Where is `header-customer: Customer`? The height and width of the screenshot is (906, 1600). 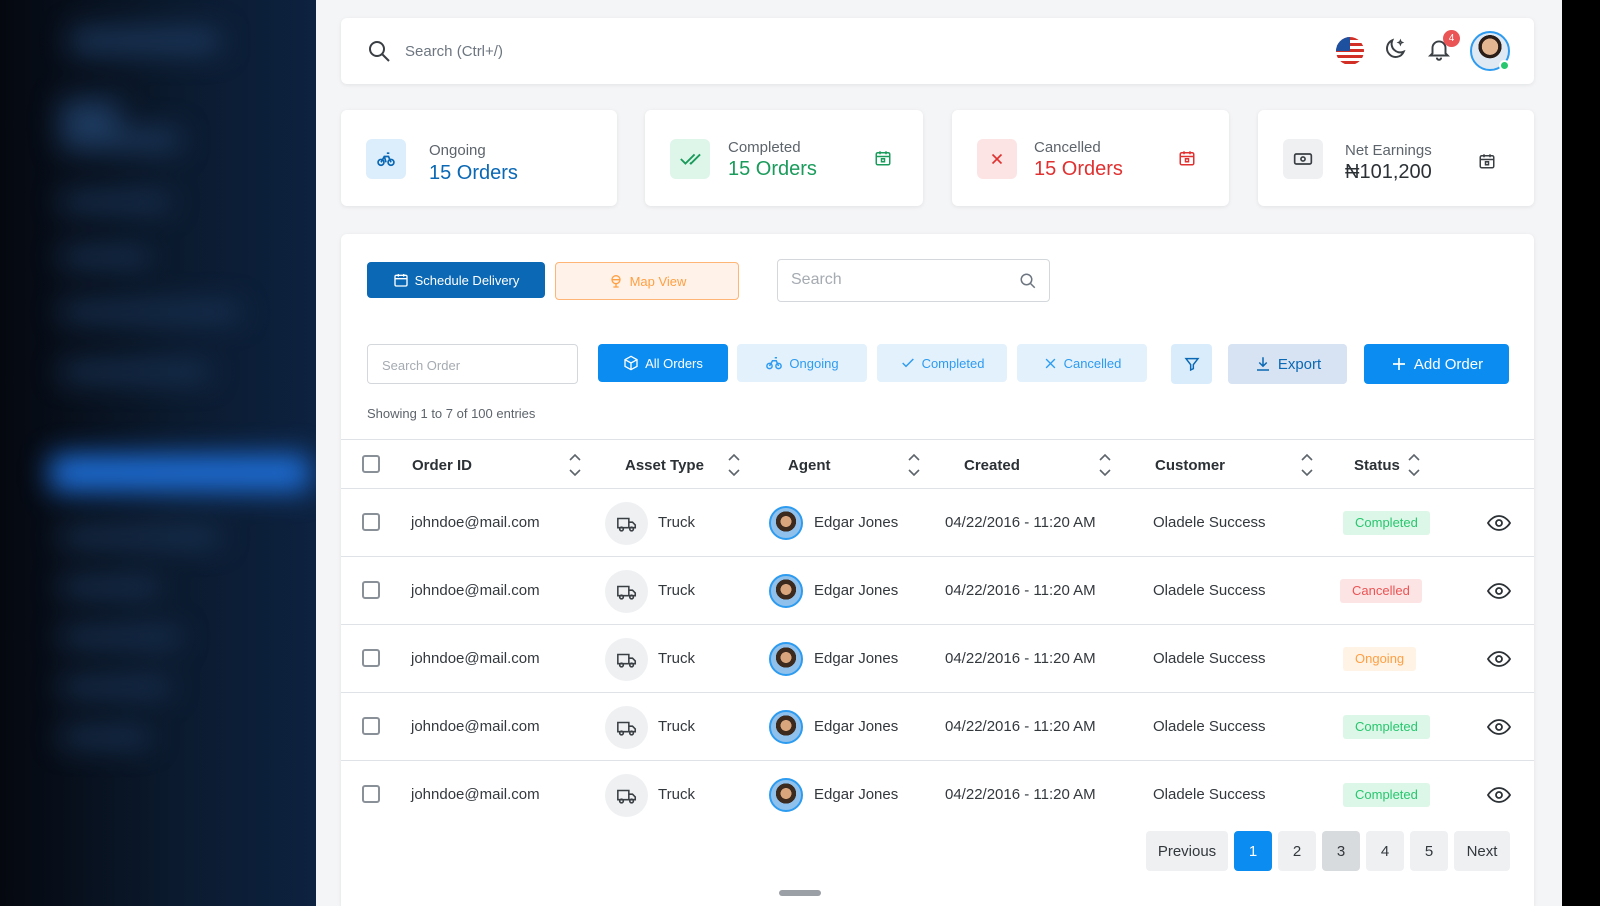 header-customer: Customer is located at coordinates (1190, 465).